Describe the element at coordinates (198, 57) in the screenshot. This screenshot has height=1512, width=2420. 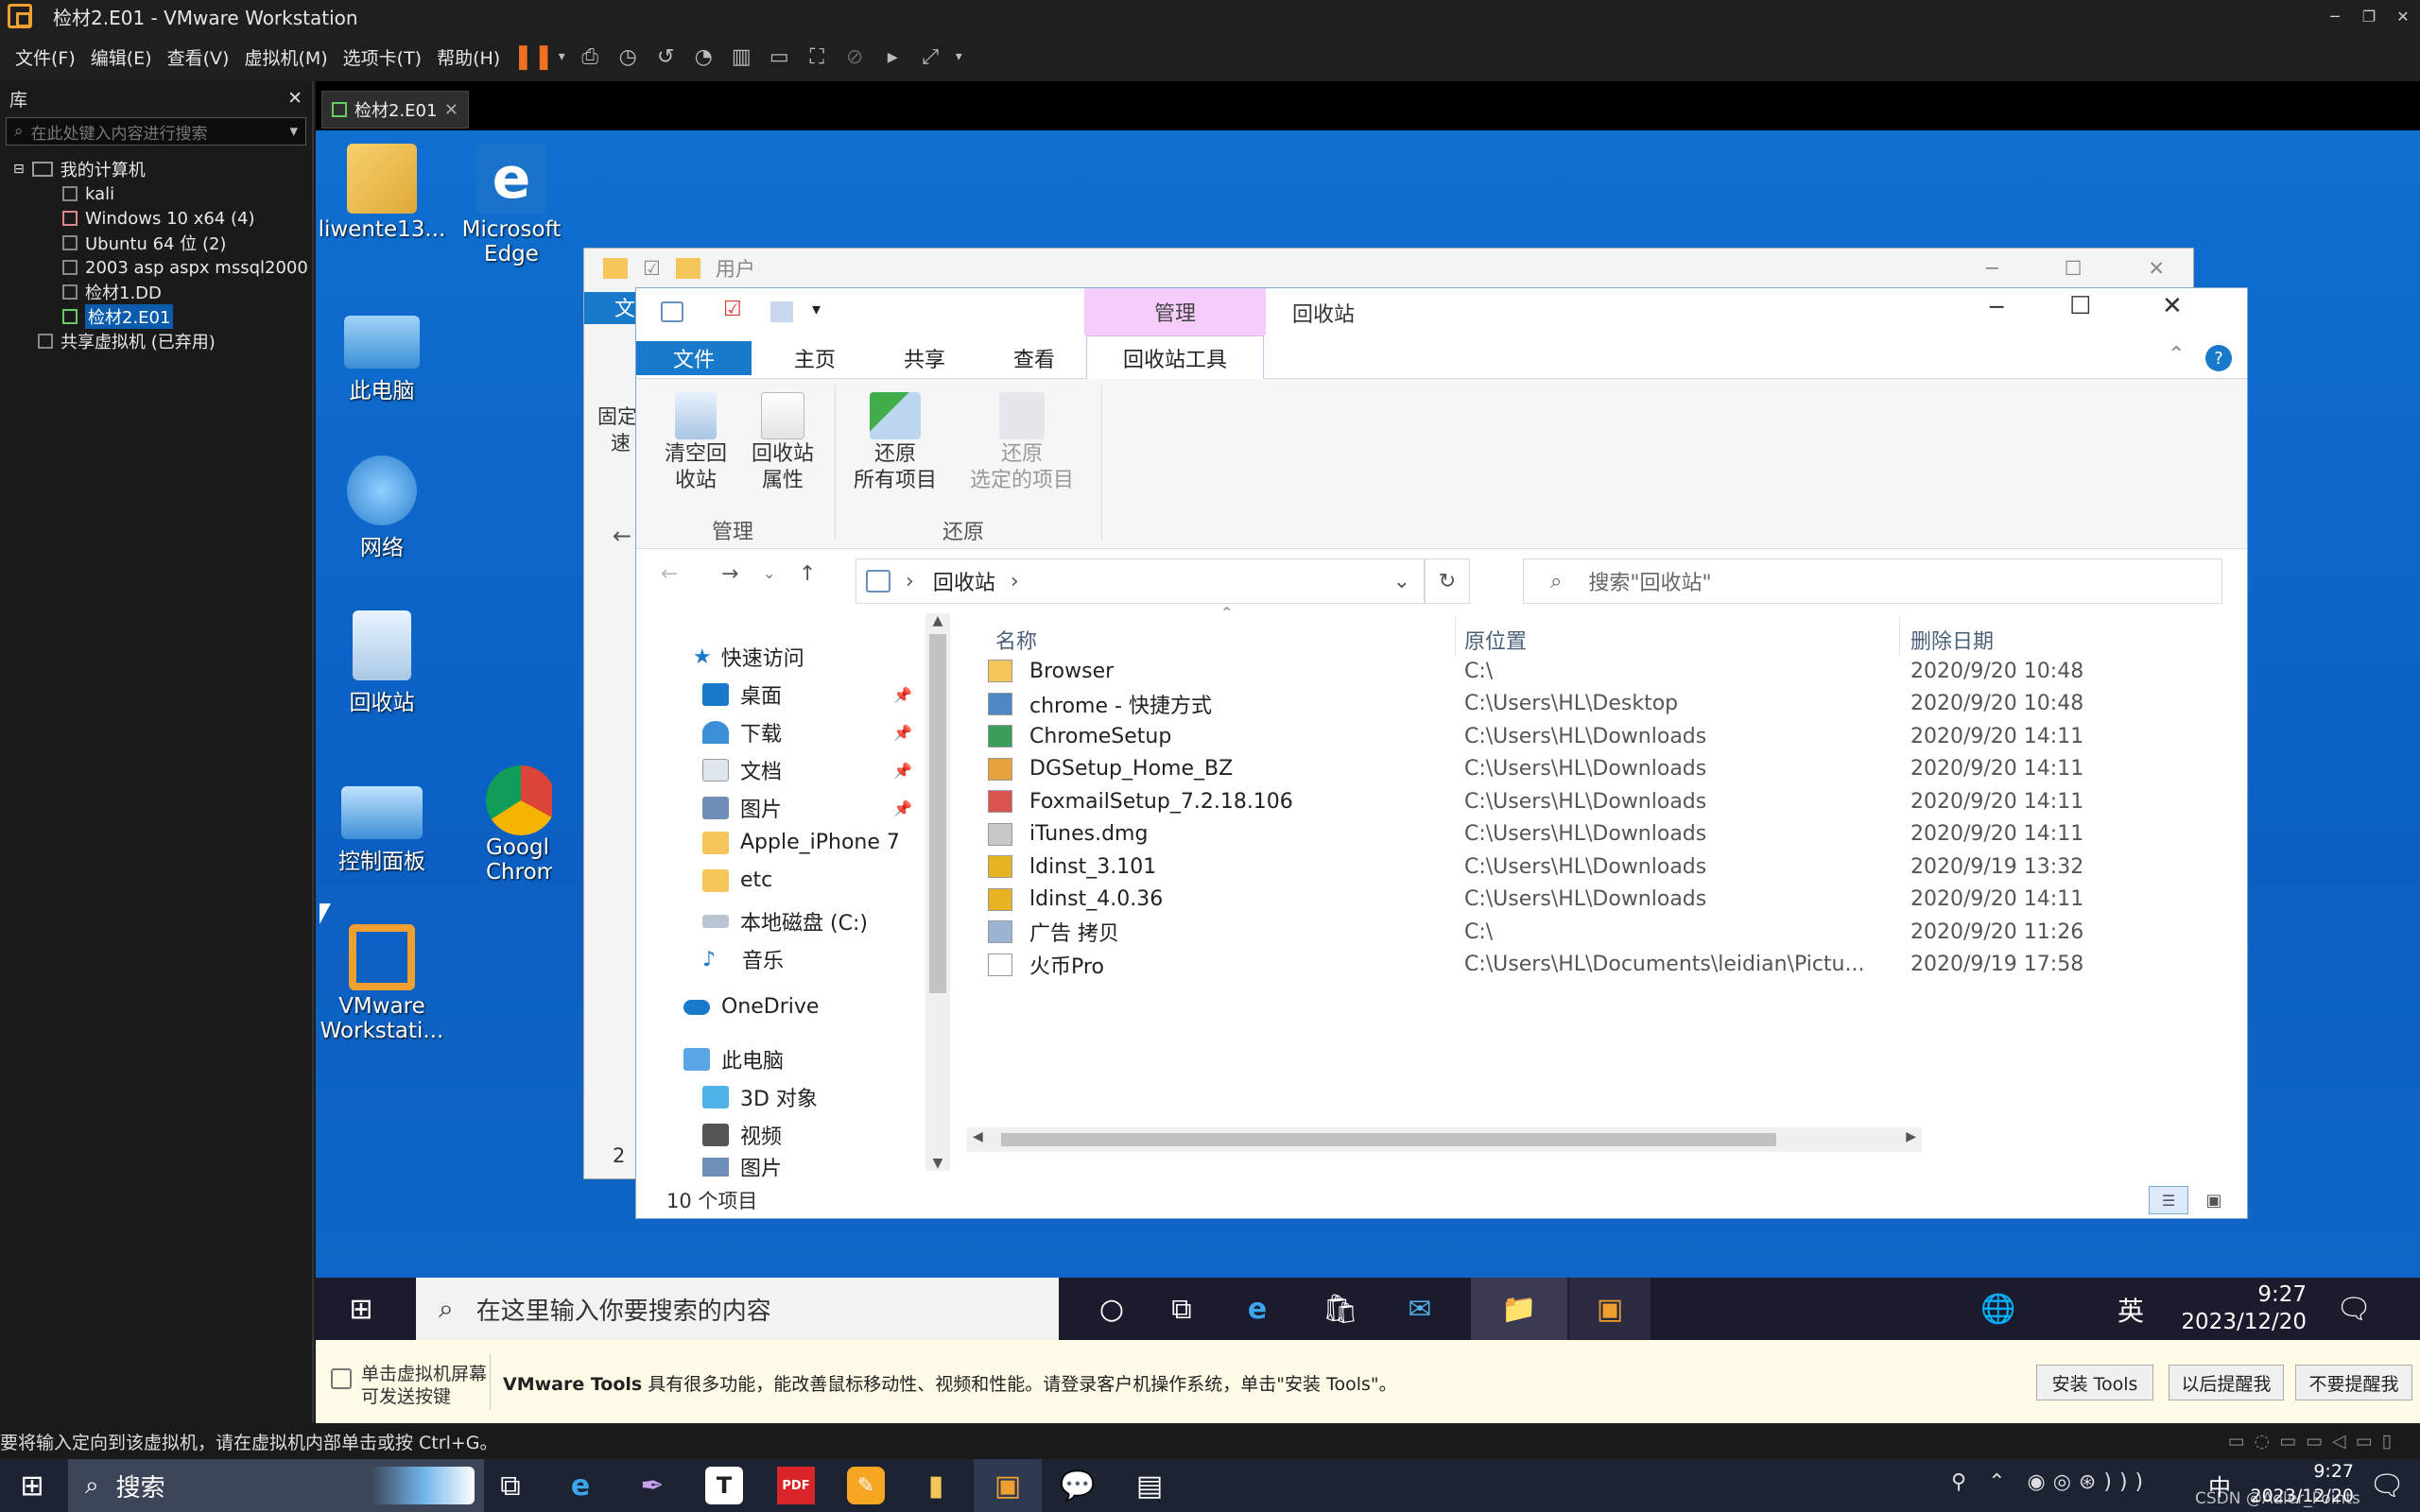
I see `menu-view: 查看(V)` at that location.